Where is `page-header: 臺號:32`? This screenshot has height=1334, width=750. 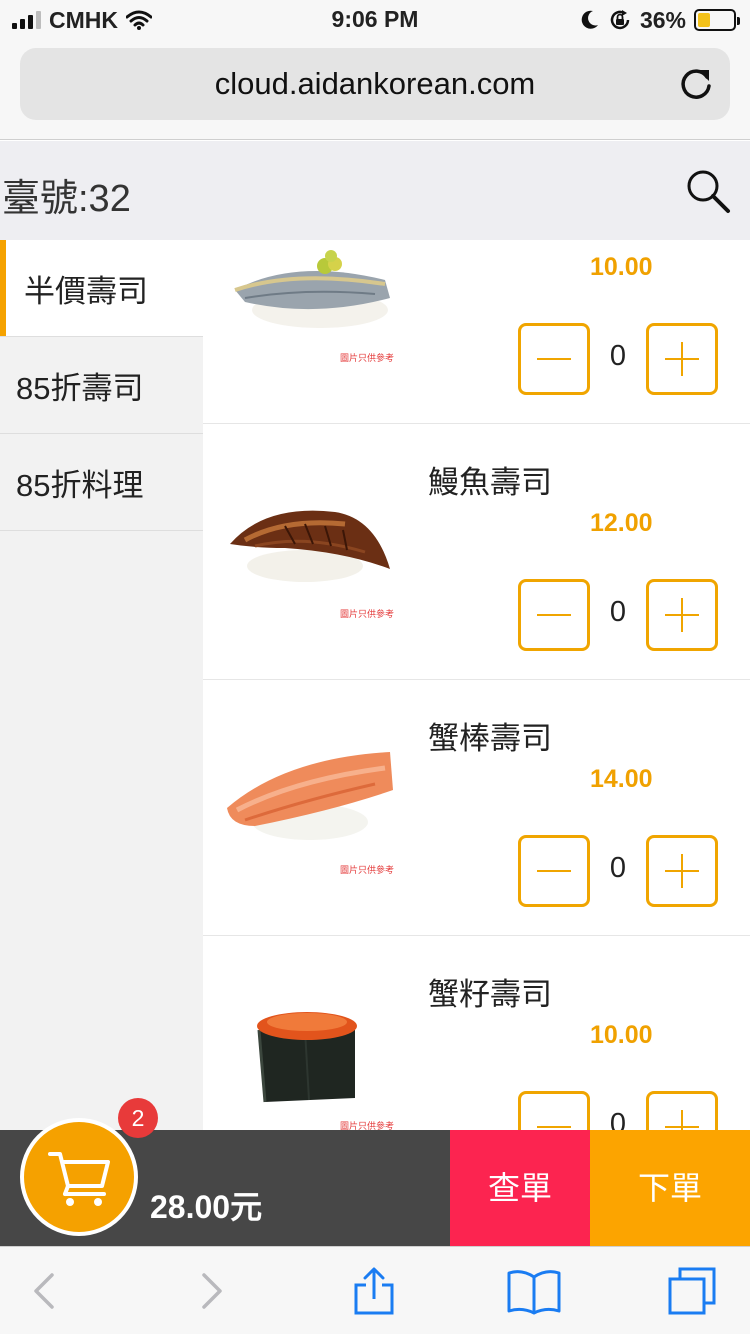
page-header: 臺號:32 is located at coordinates (375, 190).